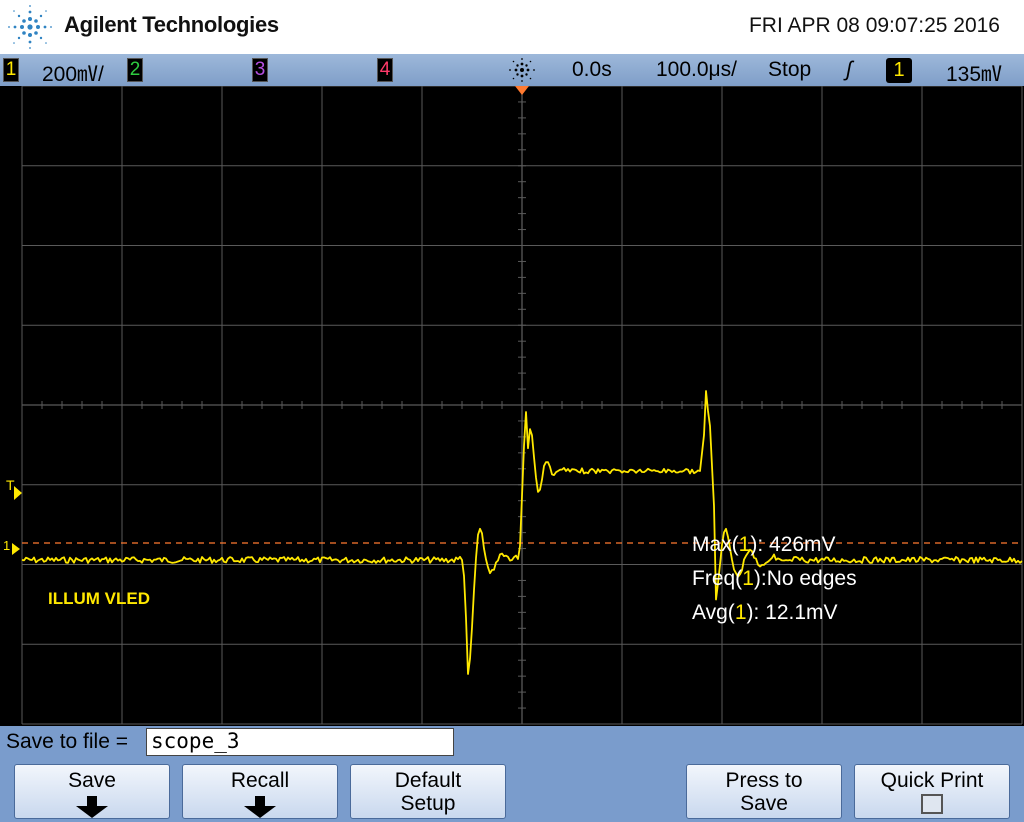  I want to click on trigger-slope-icon: ʃ, so click(849, 69).